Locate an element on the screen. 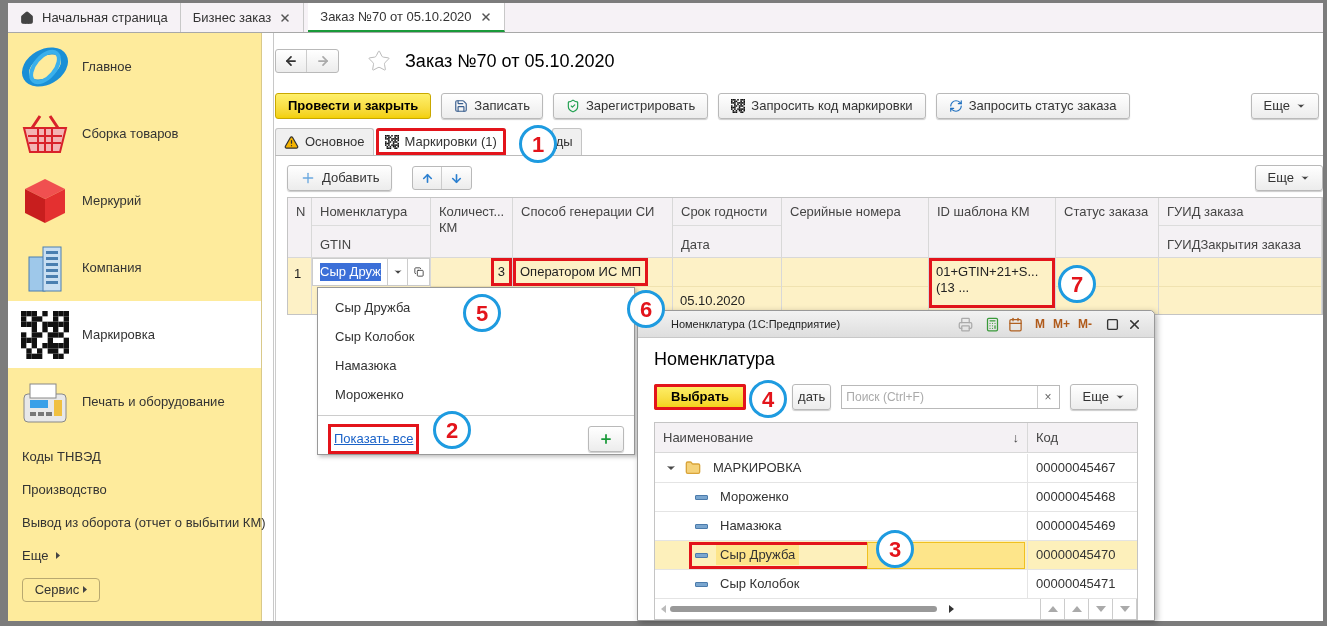 This screenshot has height=626, width=1327. scroll-right-icon is located at coordinates (951, 609).